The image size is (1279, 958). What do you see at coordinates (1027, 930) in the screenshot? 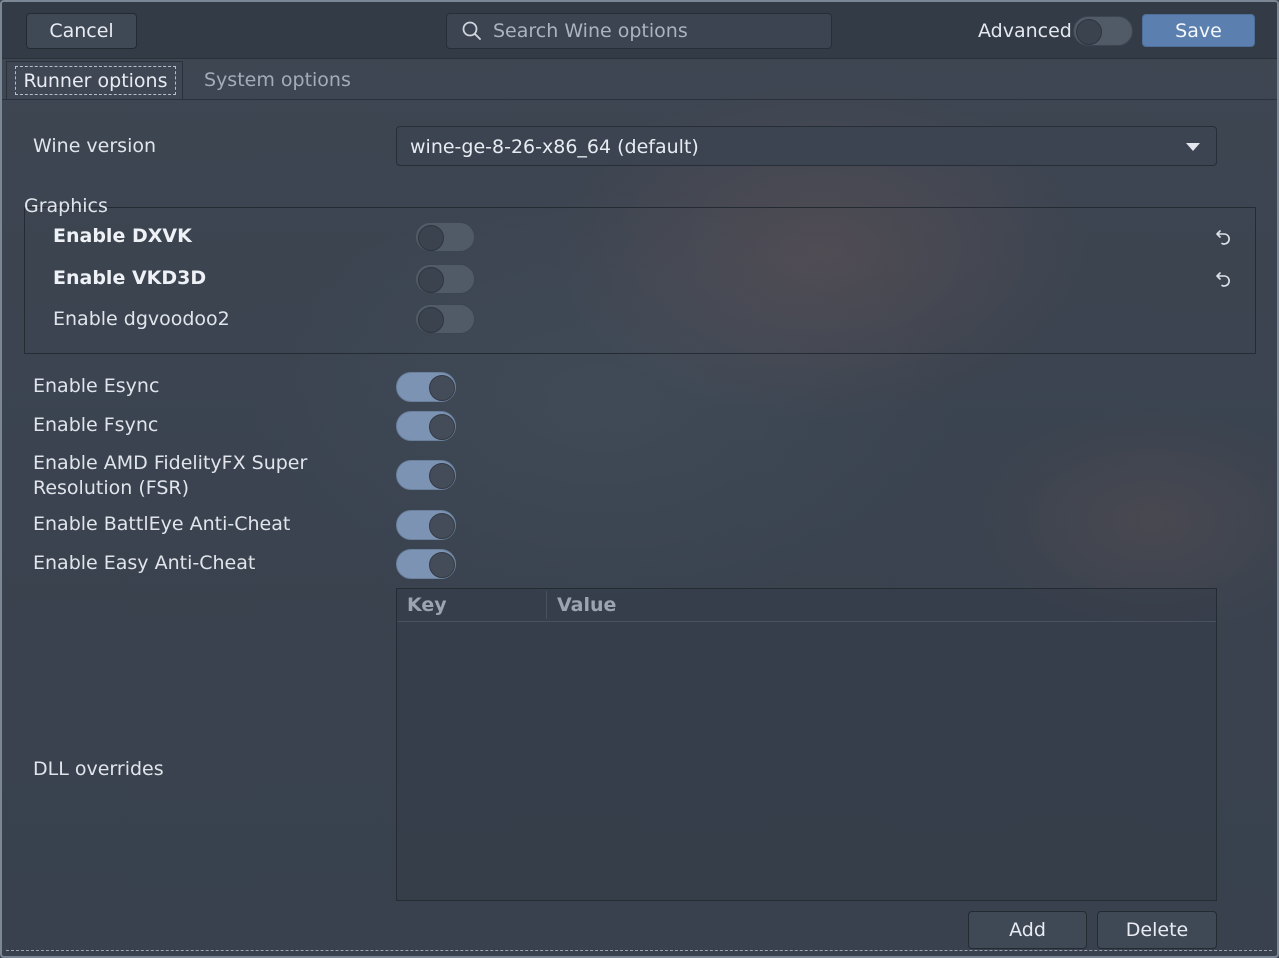
I see `add-button: Add` at bounding box center [1027, 930].